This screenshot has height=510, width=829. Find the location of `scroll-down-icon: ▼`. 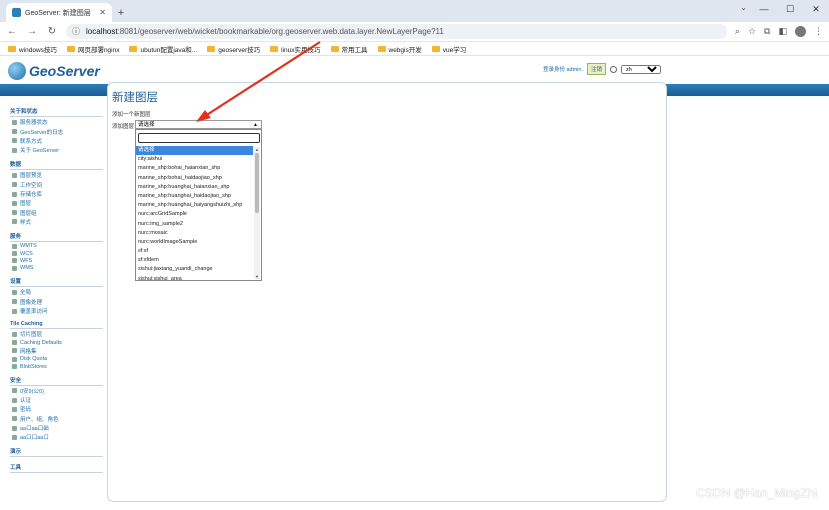

scroll-down-icon: ▼ is located at coordinates (257, 276).